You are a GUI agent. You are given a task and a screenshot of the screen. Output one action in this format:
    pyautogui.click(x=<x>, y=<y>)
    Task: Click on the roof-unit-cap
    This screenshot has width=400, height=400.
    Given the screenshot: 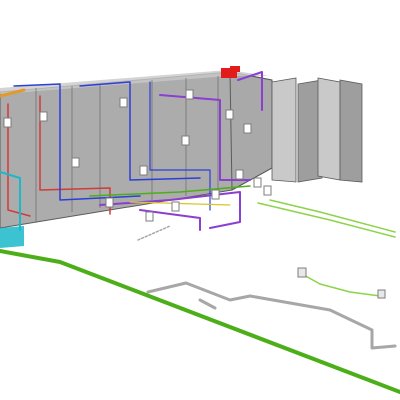 What is the action you would take?
    pyautogui.click(x=235, y=69)
    